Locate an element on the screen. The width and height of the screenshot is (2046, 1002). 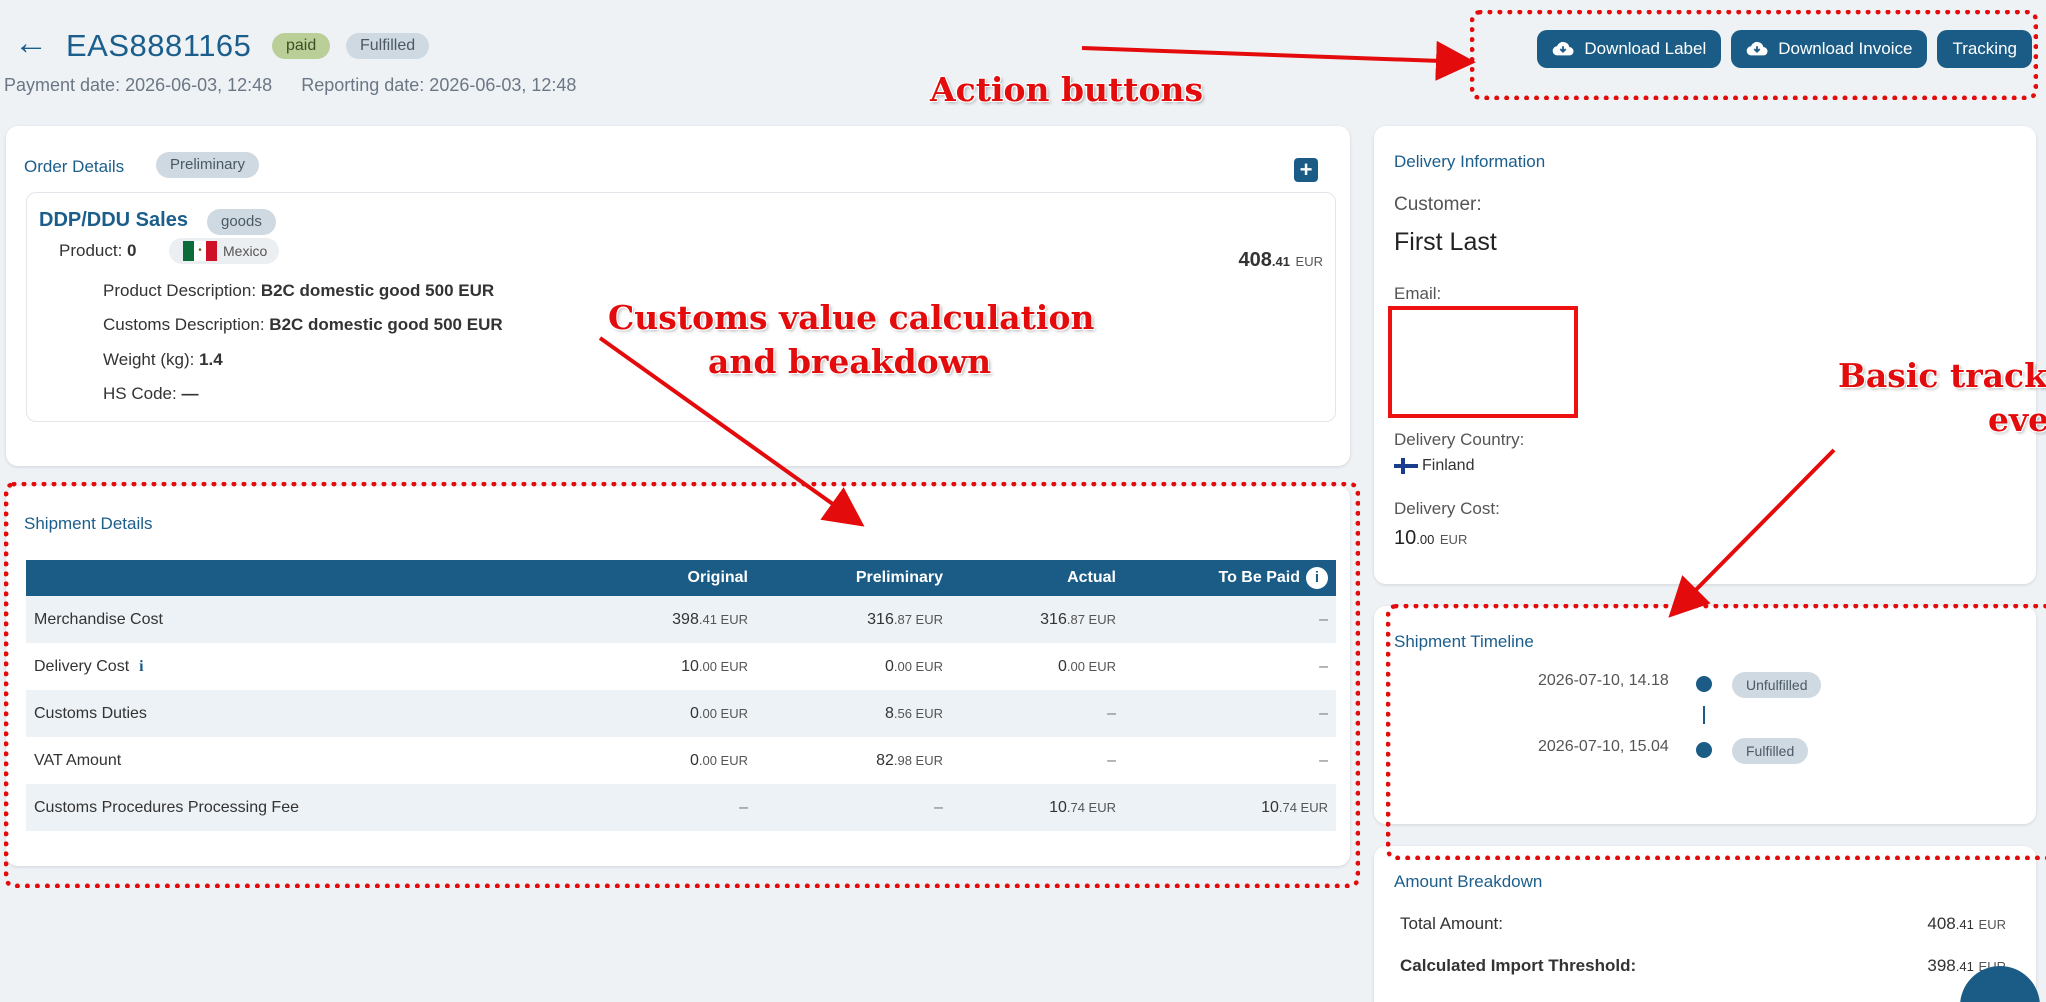
delivery-cost-int: 10 is located at coordinates (1405, 538).